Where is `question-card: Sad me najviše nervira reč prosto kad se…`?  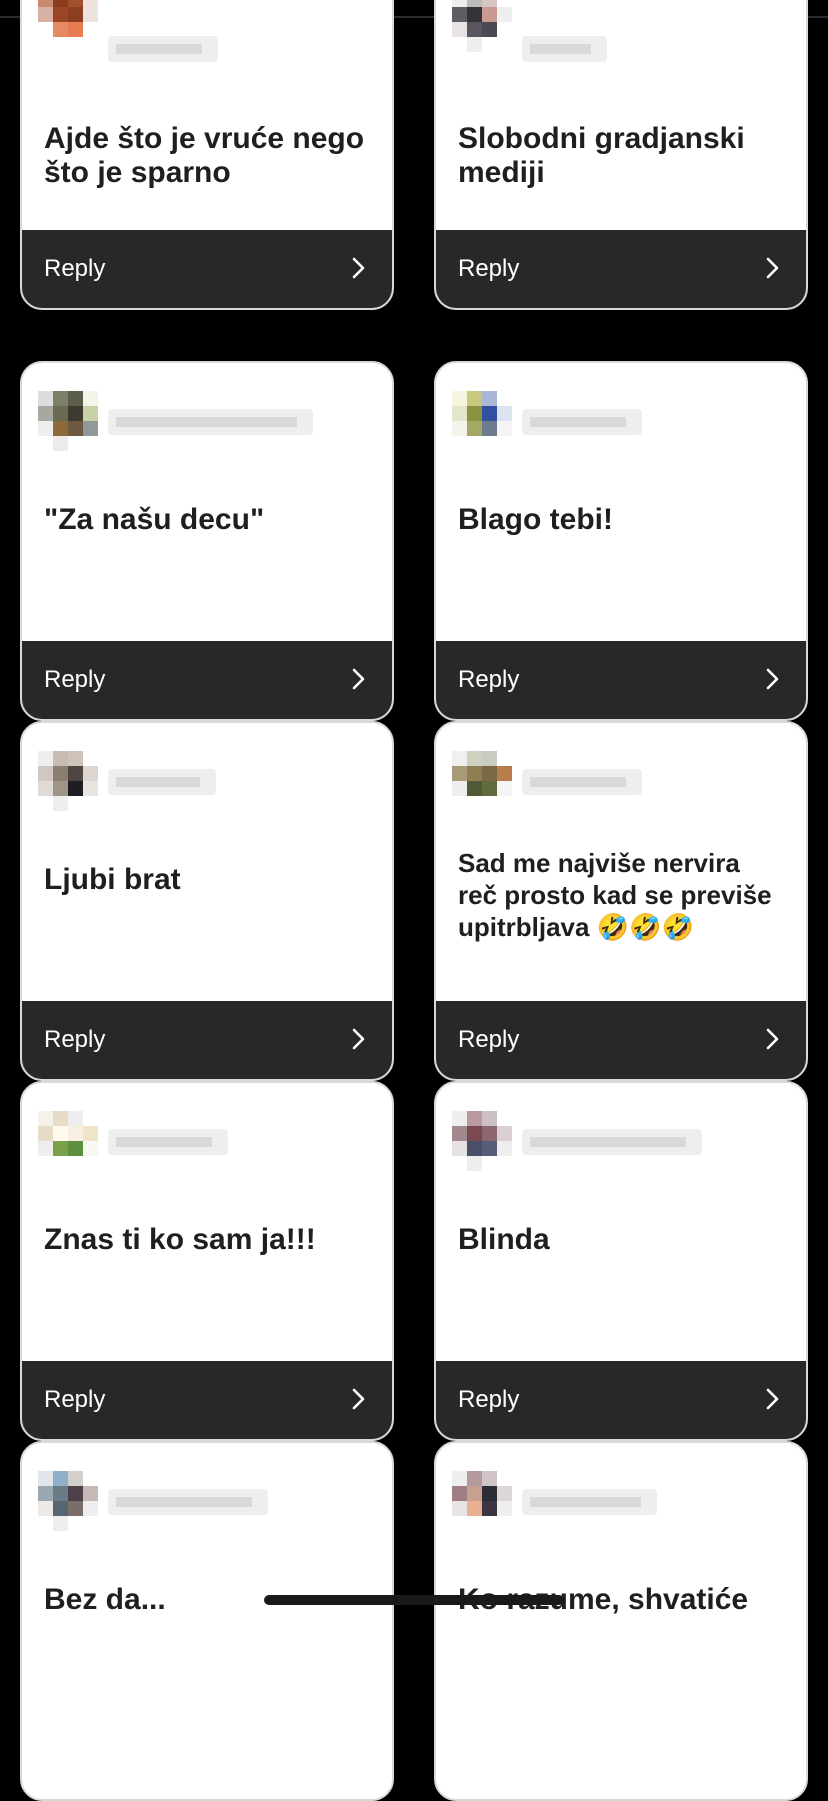
question-card: Sad me najviše nervira reč prosto kad se… is located at coordinates (621, 901).